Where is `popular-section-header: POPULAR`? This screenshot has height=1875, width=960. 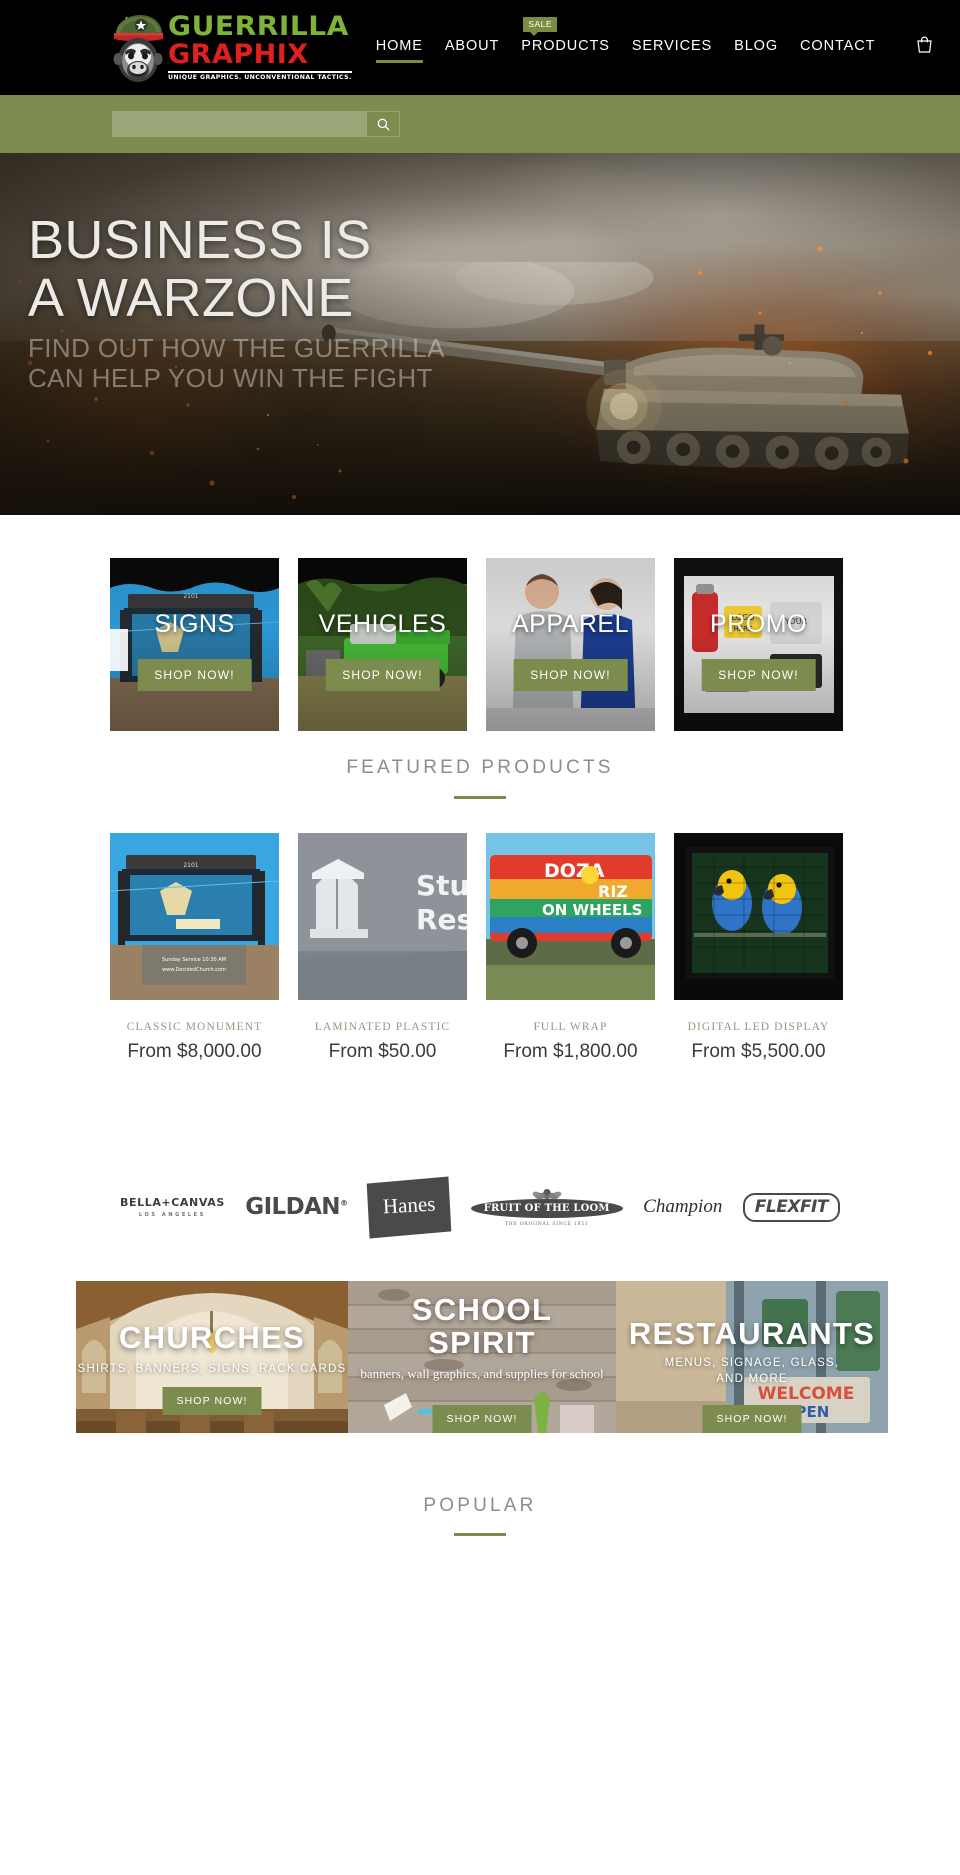
popular-section-header: POPULAR is located at coordinates (480, 1515).